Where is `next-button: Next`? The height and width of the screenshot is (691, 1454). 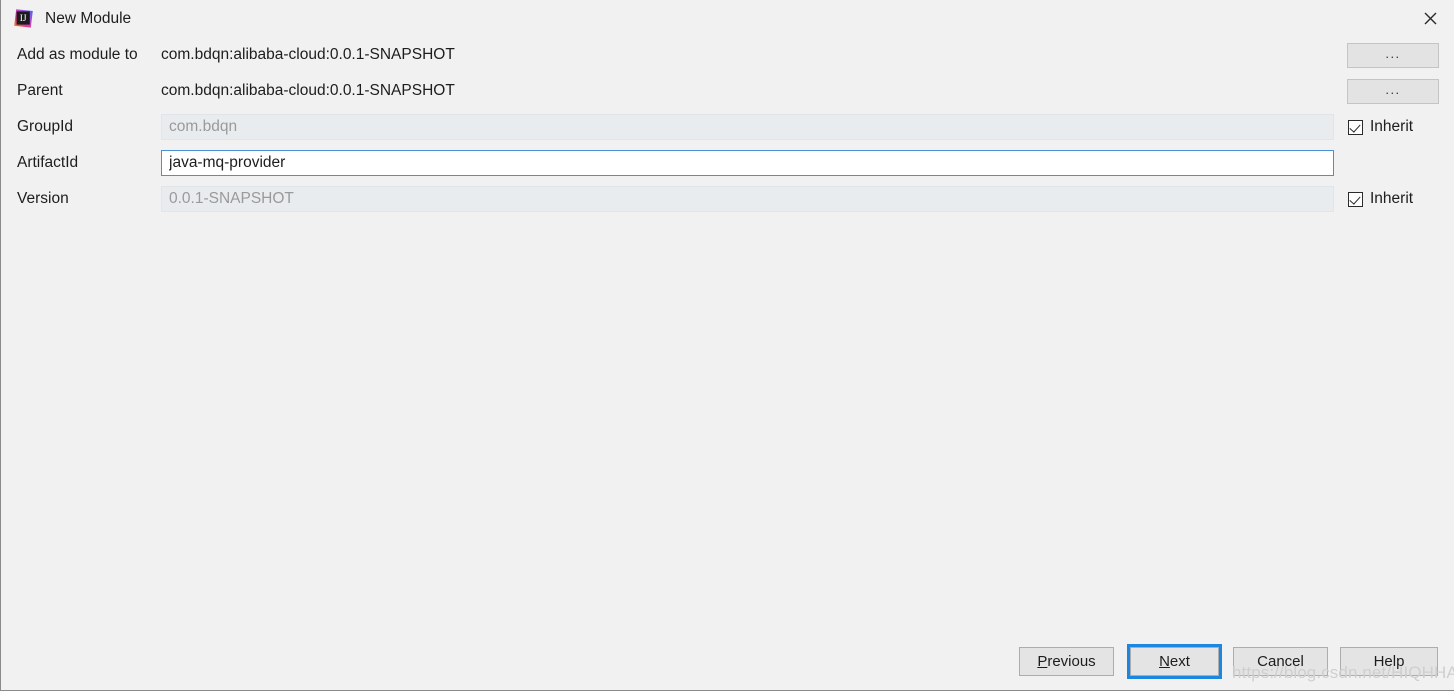
next-button: Next is located at coordinates (1174, 661).